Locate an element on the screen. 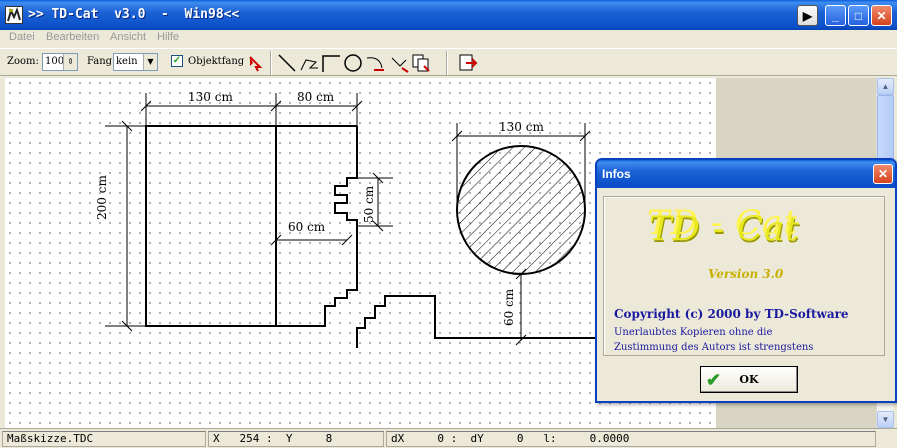 This screenshot has height=448, width=897. maximize-button: □ is located at coordinates (858, 15).